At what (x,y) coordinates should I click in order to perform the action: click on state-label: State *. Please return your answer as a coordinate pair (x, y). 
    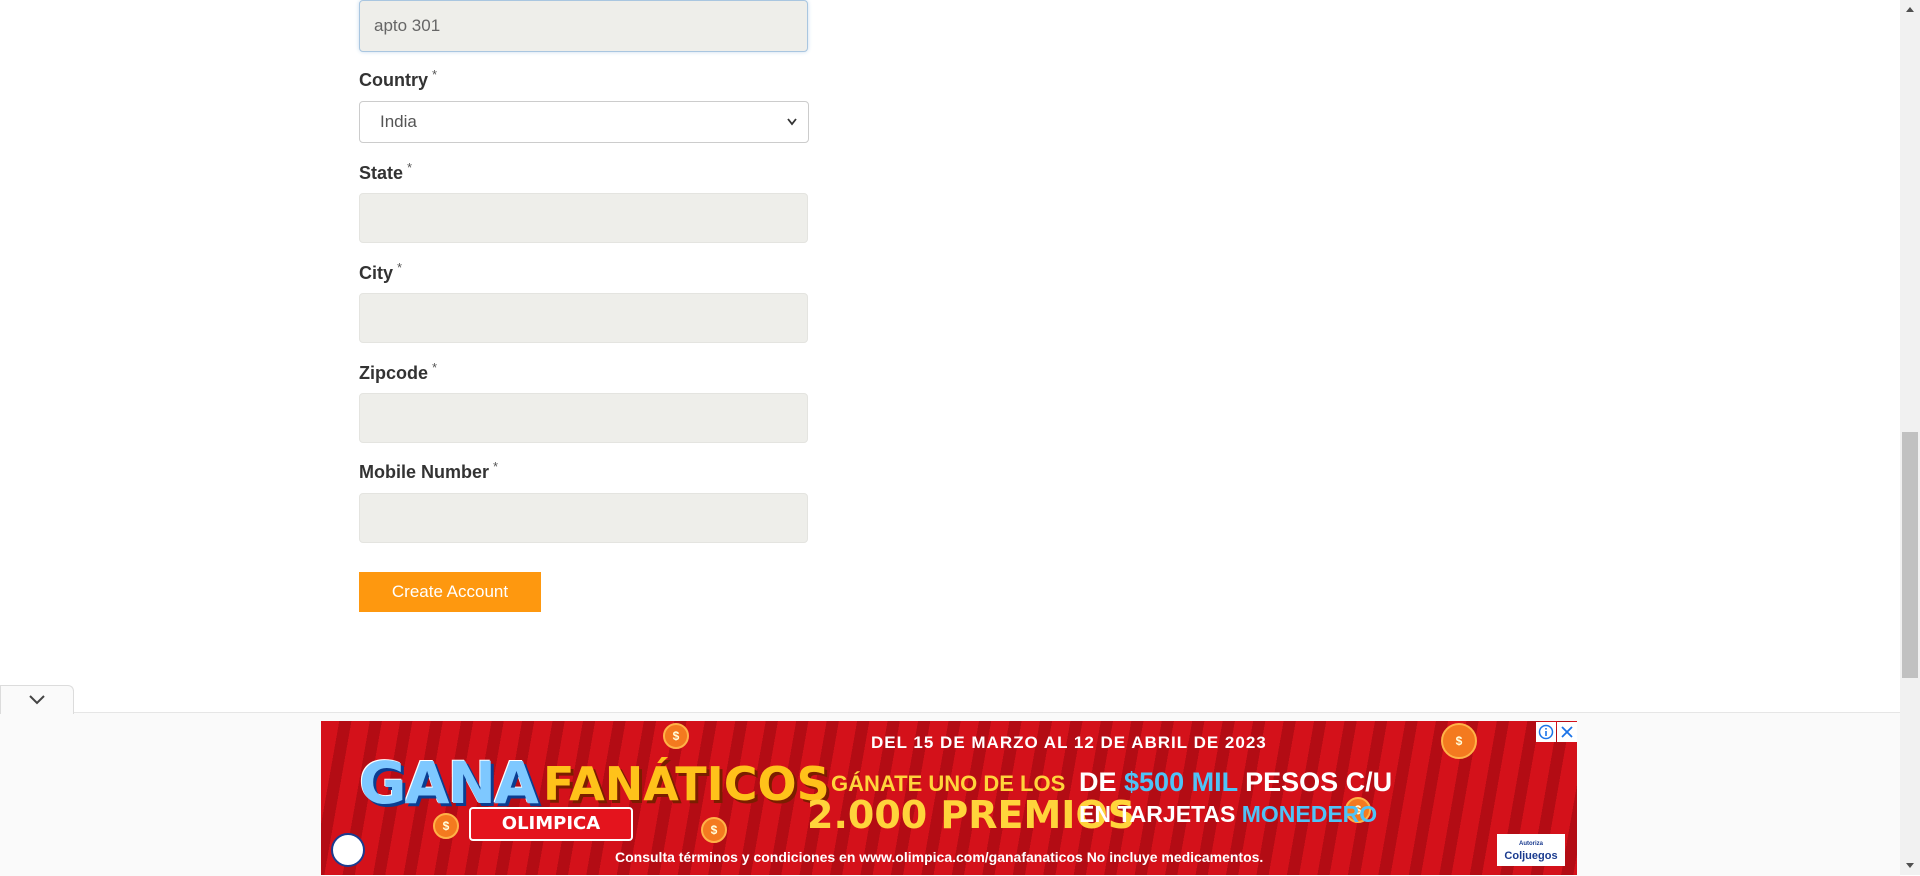
    Looking at the image, I should click on (386, 172).